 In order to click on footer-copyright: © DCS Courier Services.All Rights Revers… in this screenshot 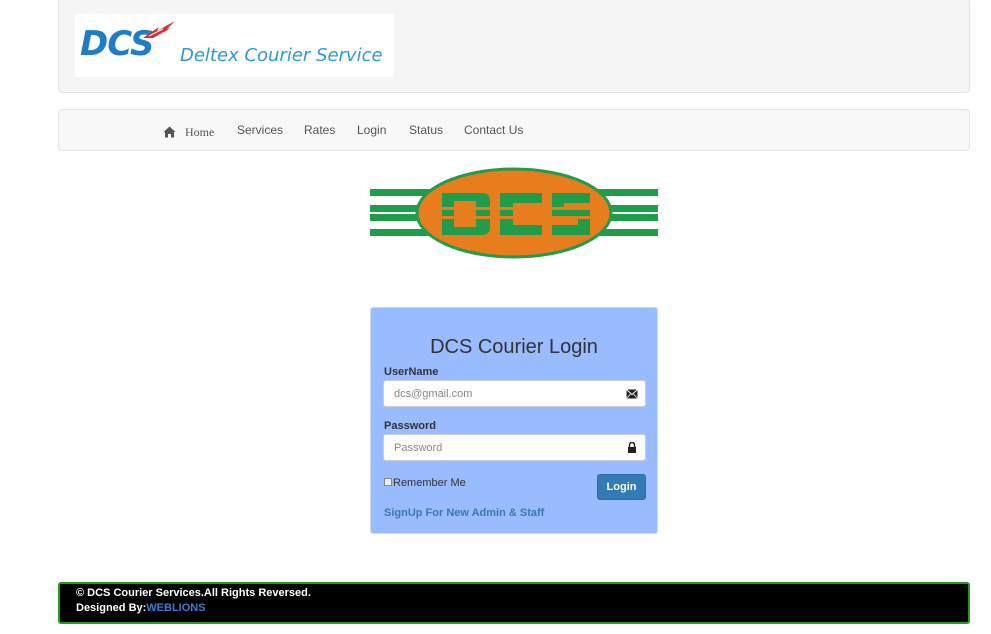, I will do `click(193, 593)`.